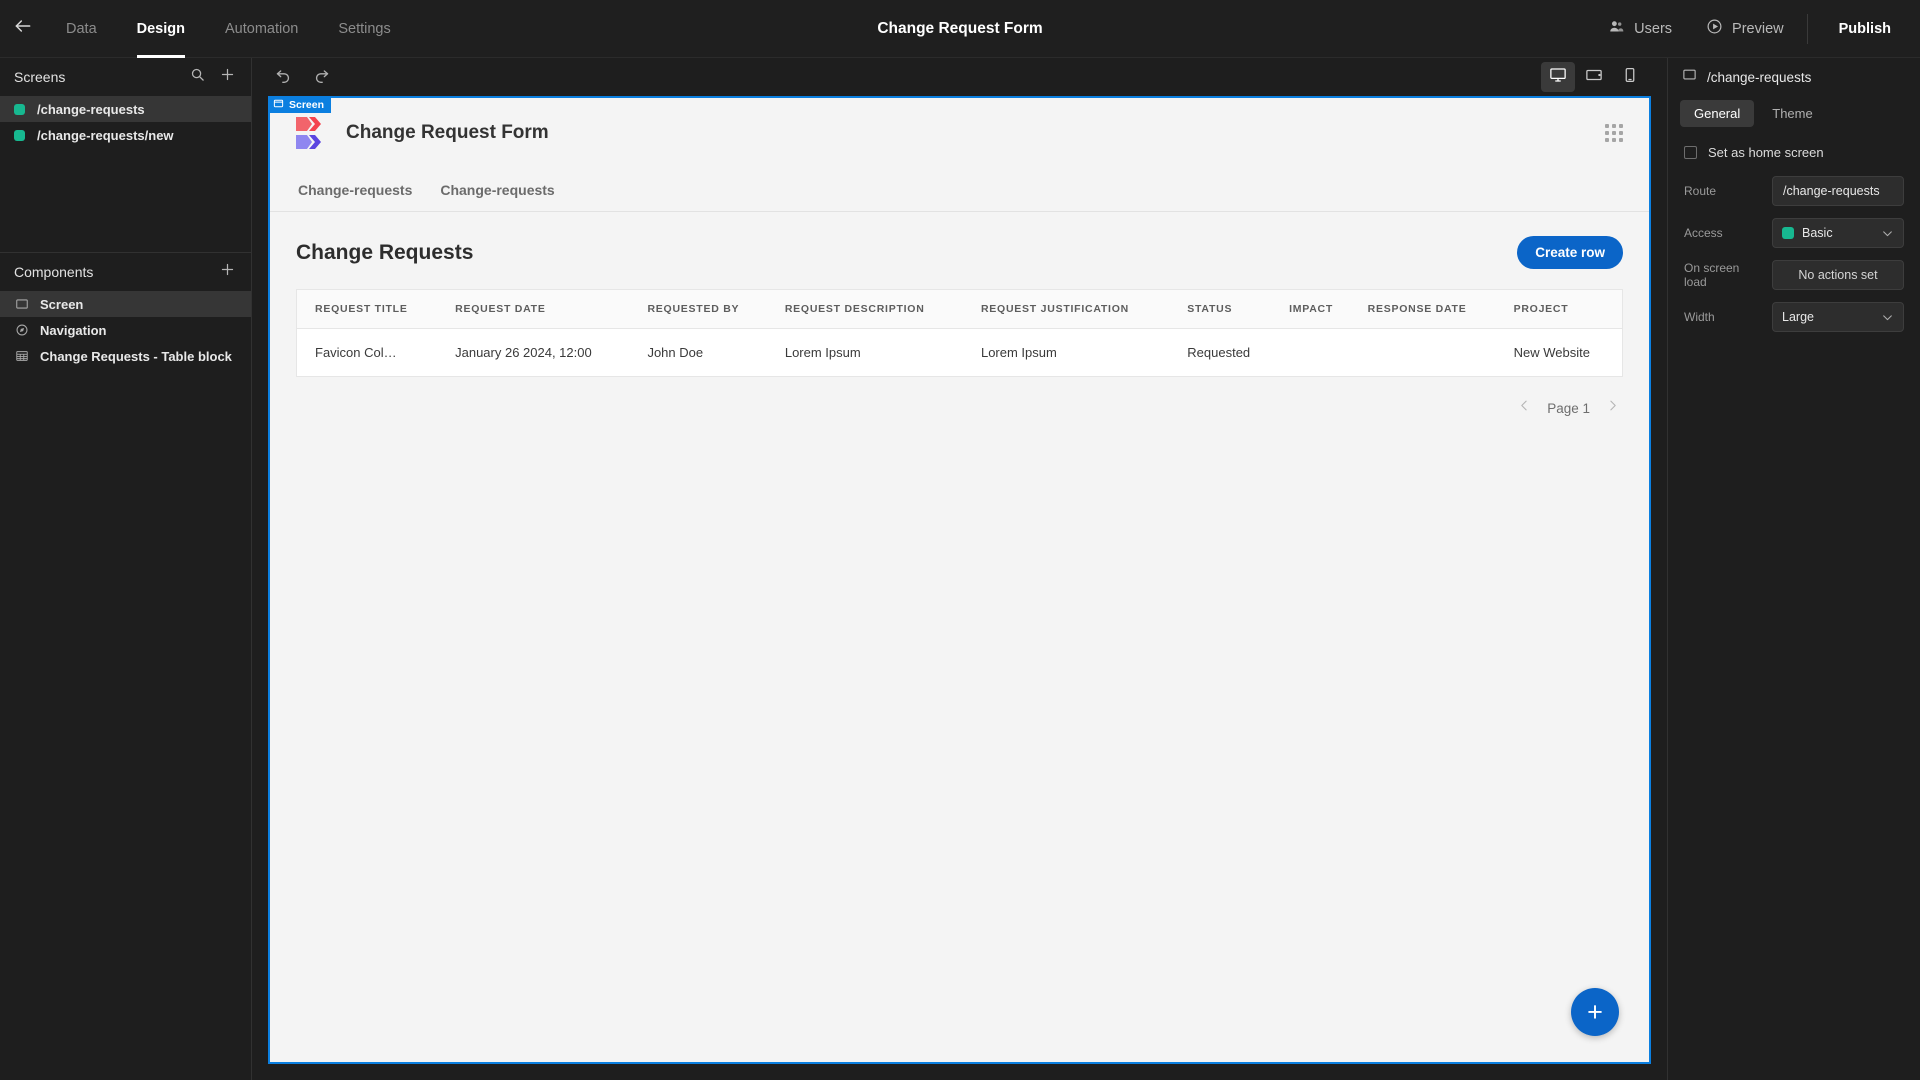 The width and height of the screenshot is (1920, 1080). I want to click on right-panel-tabs: General Theme, so click(1794, 111).